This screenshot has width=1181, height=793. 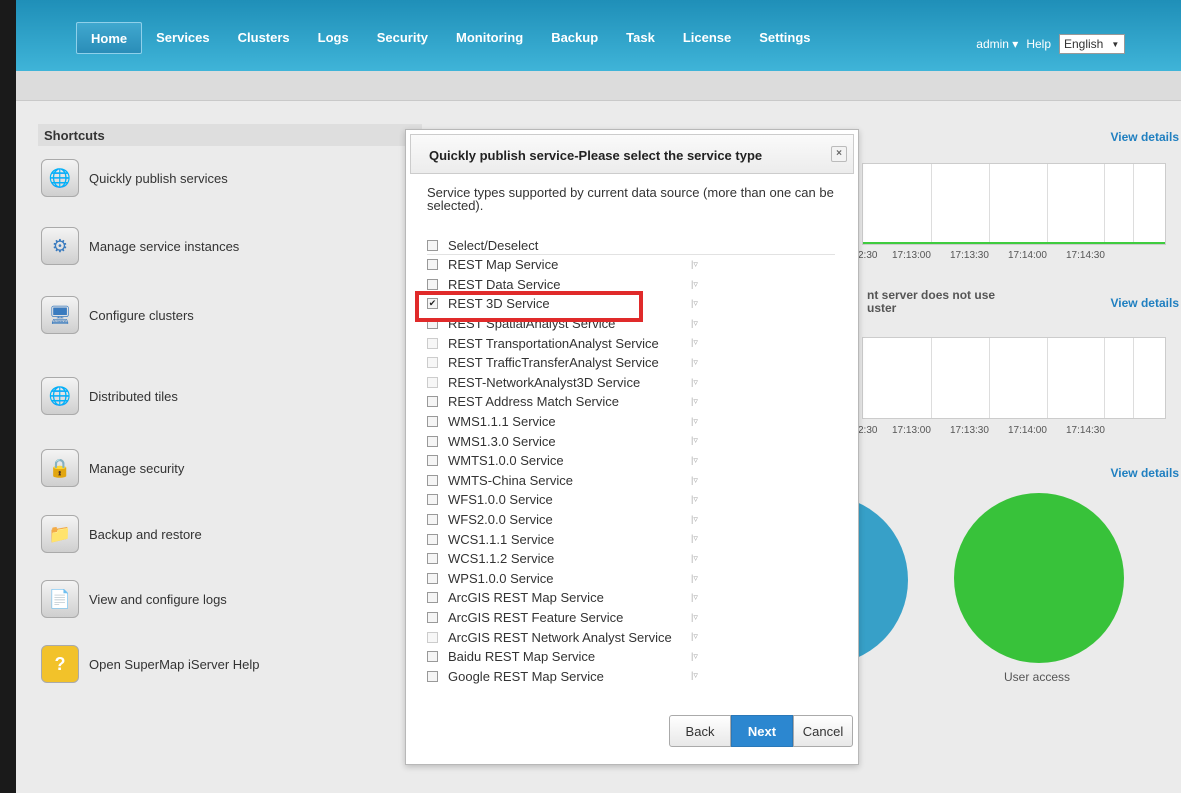 I want to click on service-row: WMTS-China Service |▿, so click(x=631, y=481).